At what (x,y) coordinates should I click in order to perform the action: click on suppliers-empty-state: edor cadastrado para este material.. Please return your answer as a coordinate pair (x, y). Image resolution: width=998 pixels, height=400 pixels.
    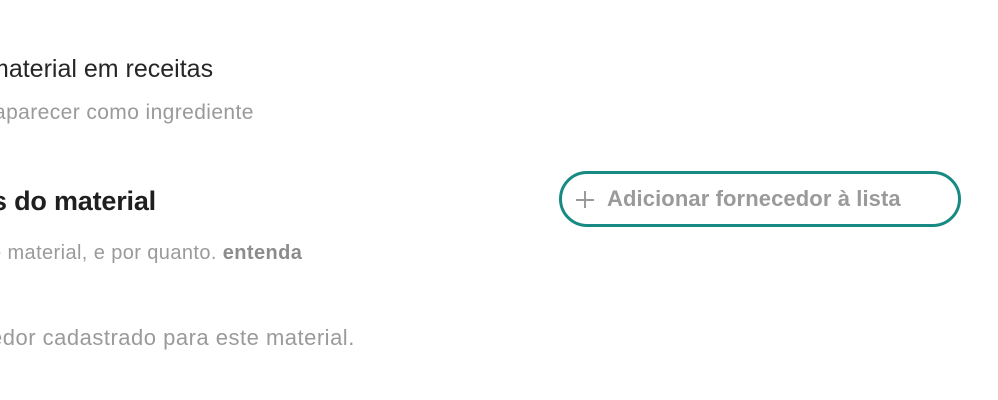
    Looking at the image, I should click on (177, 337).